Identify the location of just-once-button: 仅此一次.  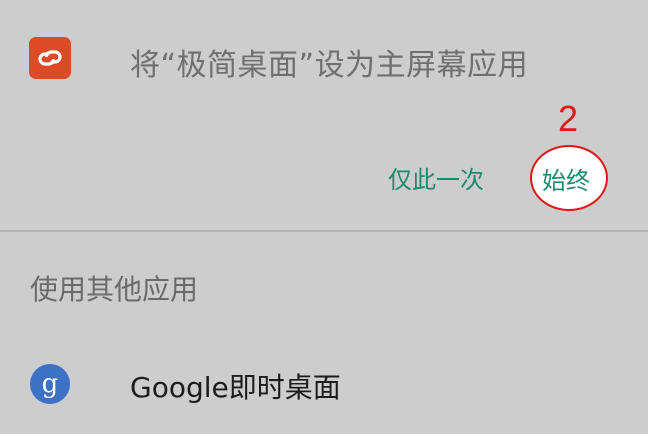
(436, 177).